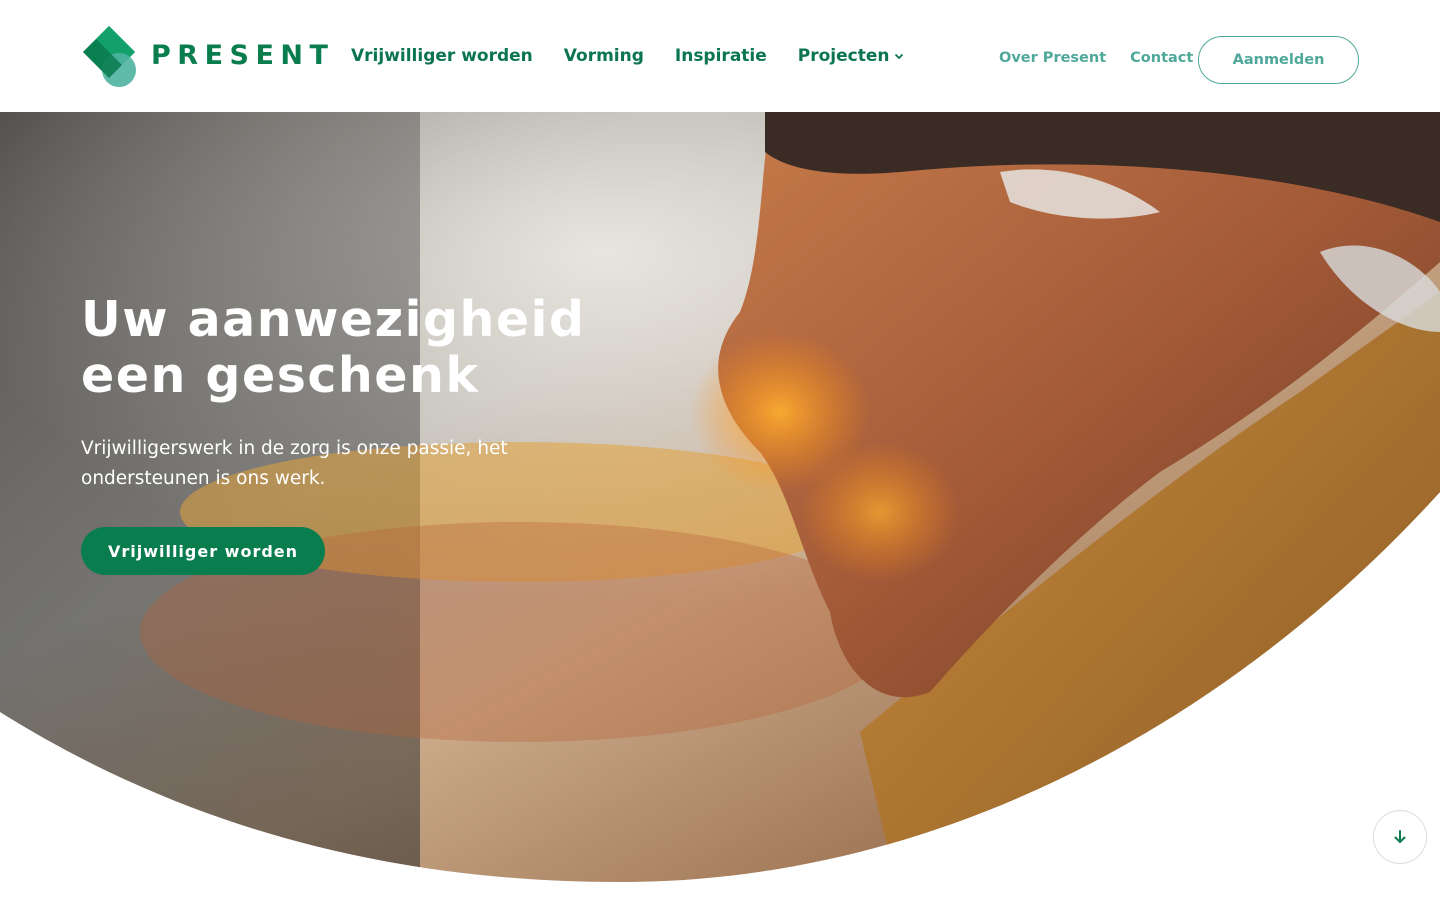 This screenshot has width=1440, height=900. What do you see at coordinates (109, 56) in the screenshot?
I see `logo-icon` at bounding box center [109, 56].